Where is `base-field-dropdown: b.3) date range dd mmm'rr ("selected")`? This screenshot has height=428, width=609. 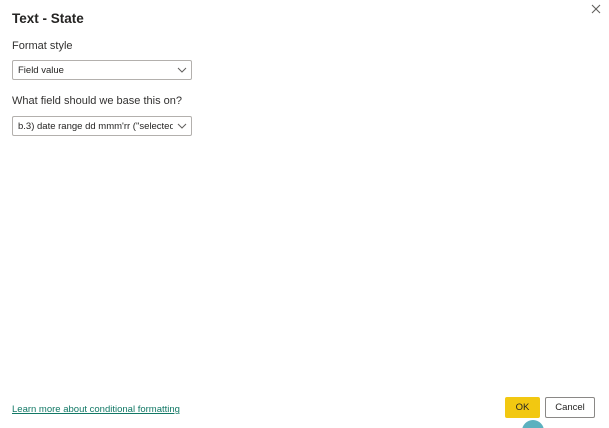 base-field-dropdown: b.3) date range dd mmm'rr ("selected") is located at coordinates (102, 126).